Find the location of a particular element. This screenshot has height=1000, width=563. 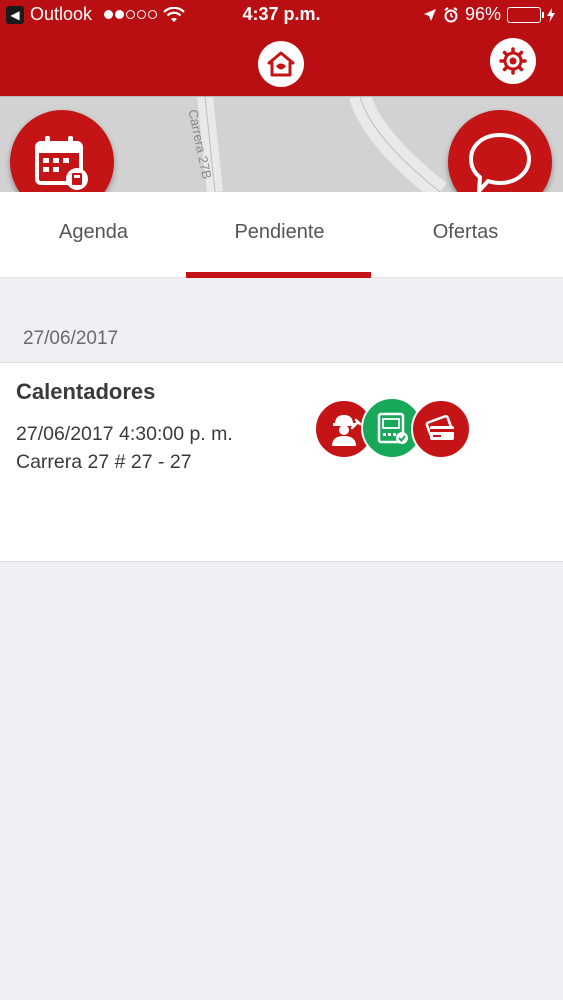

tab-bar: Agenda Pendiente Ofertas is located at coordinates (281, 235).